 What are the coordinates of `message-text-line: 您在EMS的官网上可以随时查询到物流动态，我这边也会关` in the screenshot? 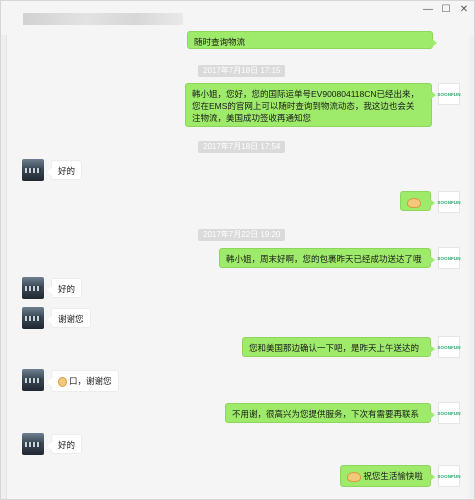 It's located at (303, 106).